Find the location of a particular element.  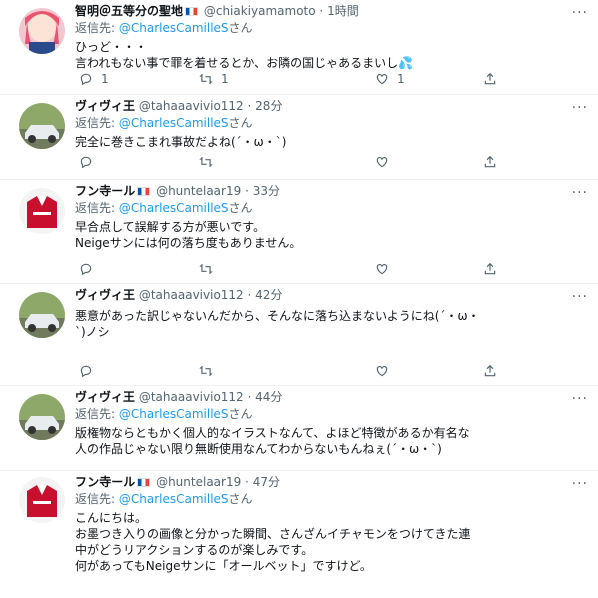

timestamp: 28分 is located at coordinates (268, 106).